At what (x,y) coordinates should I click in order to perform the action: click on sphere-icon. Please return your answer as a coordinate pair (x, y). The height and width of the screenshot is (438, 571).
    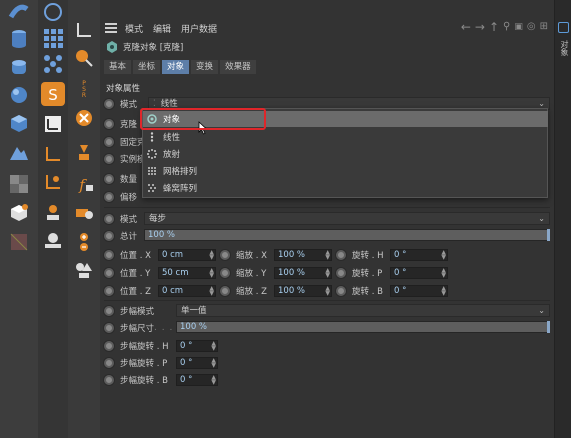
    Looking at the image, I should click on (19, 95).